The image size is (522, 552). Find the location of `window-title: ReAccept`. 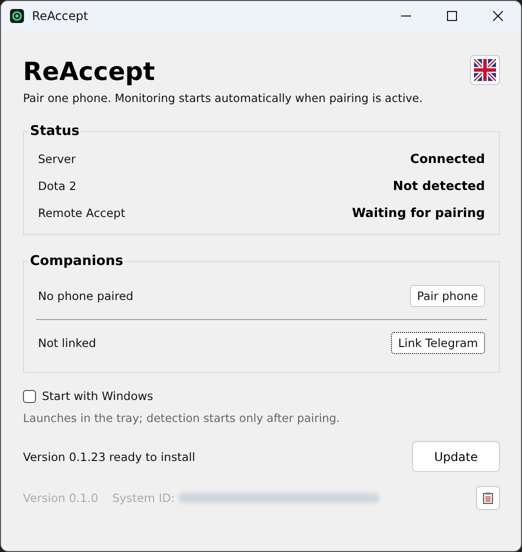

window-title: ReAccept is located at coordinates (61, 16).